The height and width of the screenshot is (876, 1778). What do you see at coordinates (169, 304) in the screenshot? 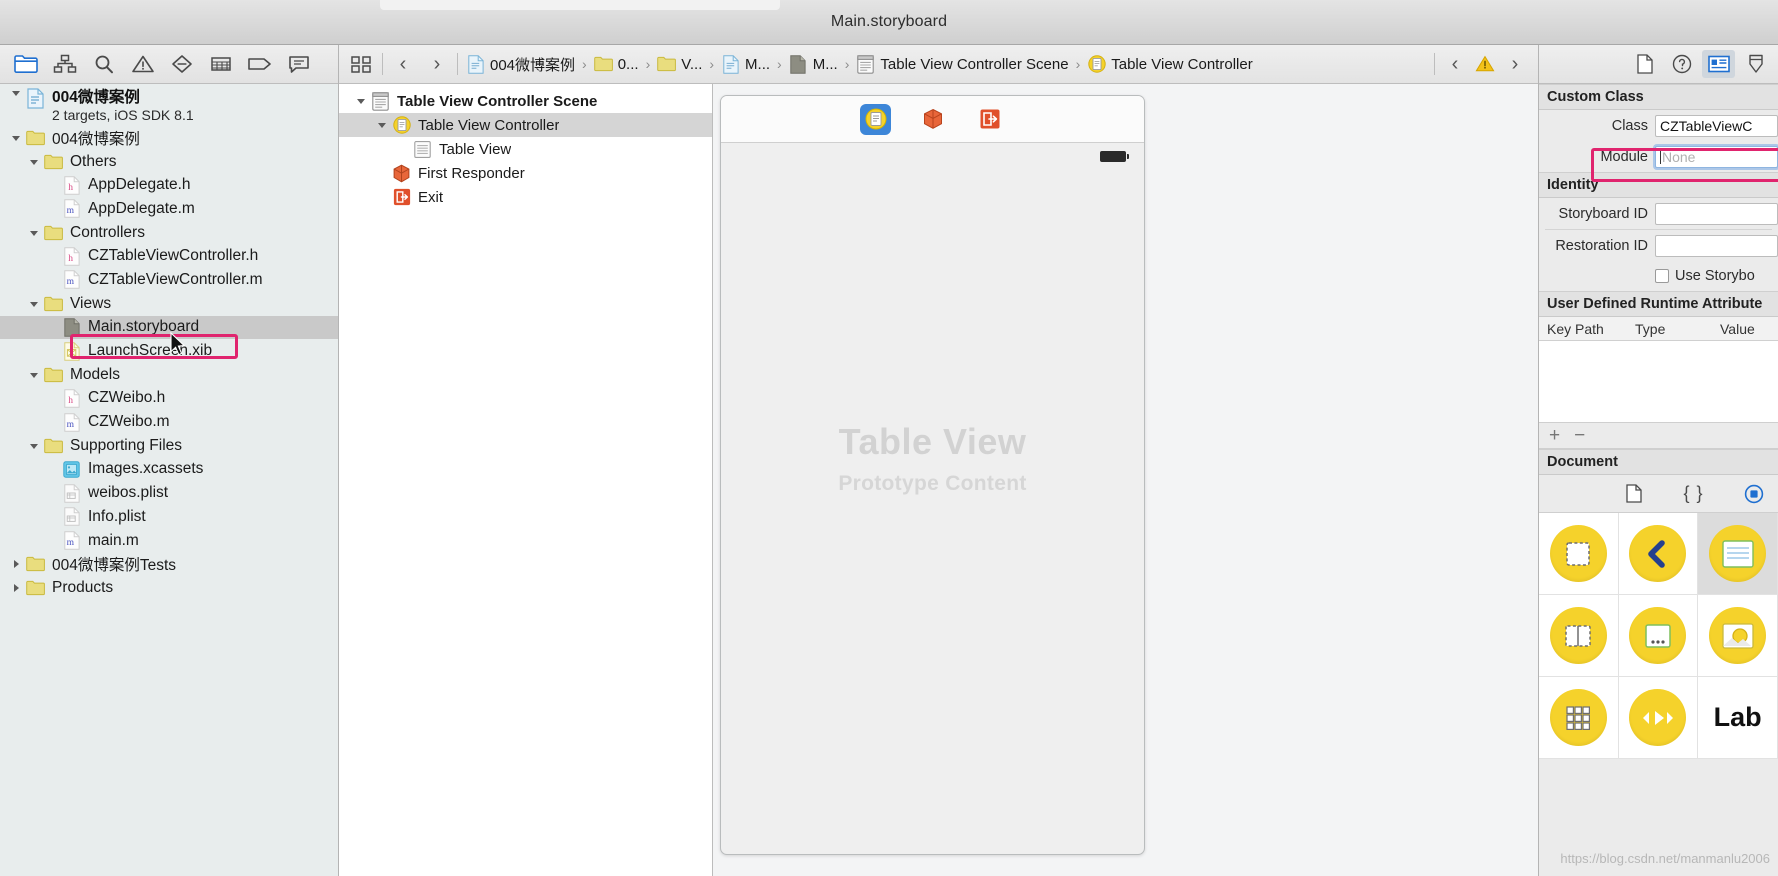
I see `navigator-row: Views` at bounding box center [169, 304].